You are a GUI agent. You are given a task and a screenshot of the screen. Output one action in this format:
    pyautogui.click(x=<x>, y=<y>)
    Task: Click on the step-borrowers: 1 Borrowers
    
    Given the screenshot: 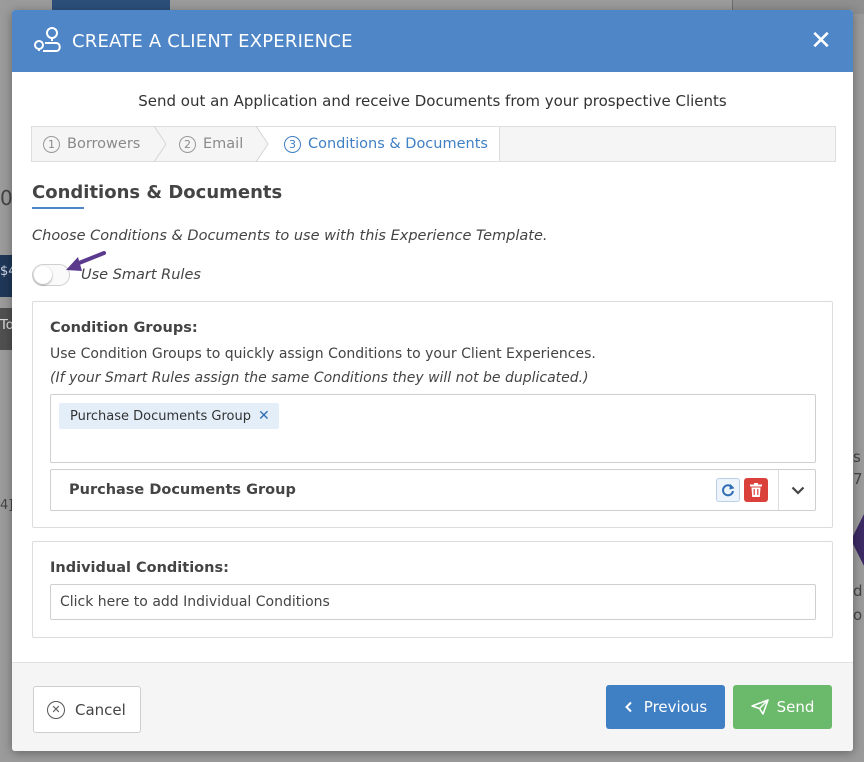 What is the action you would take?
    pyautogui.click(x=99, y=144)
    